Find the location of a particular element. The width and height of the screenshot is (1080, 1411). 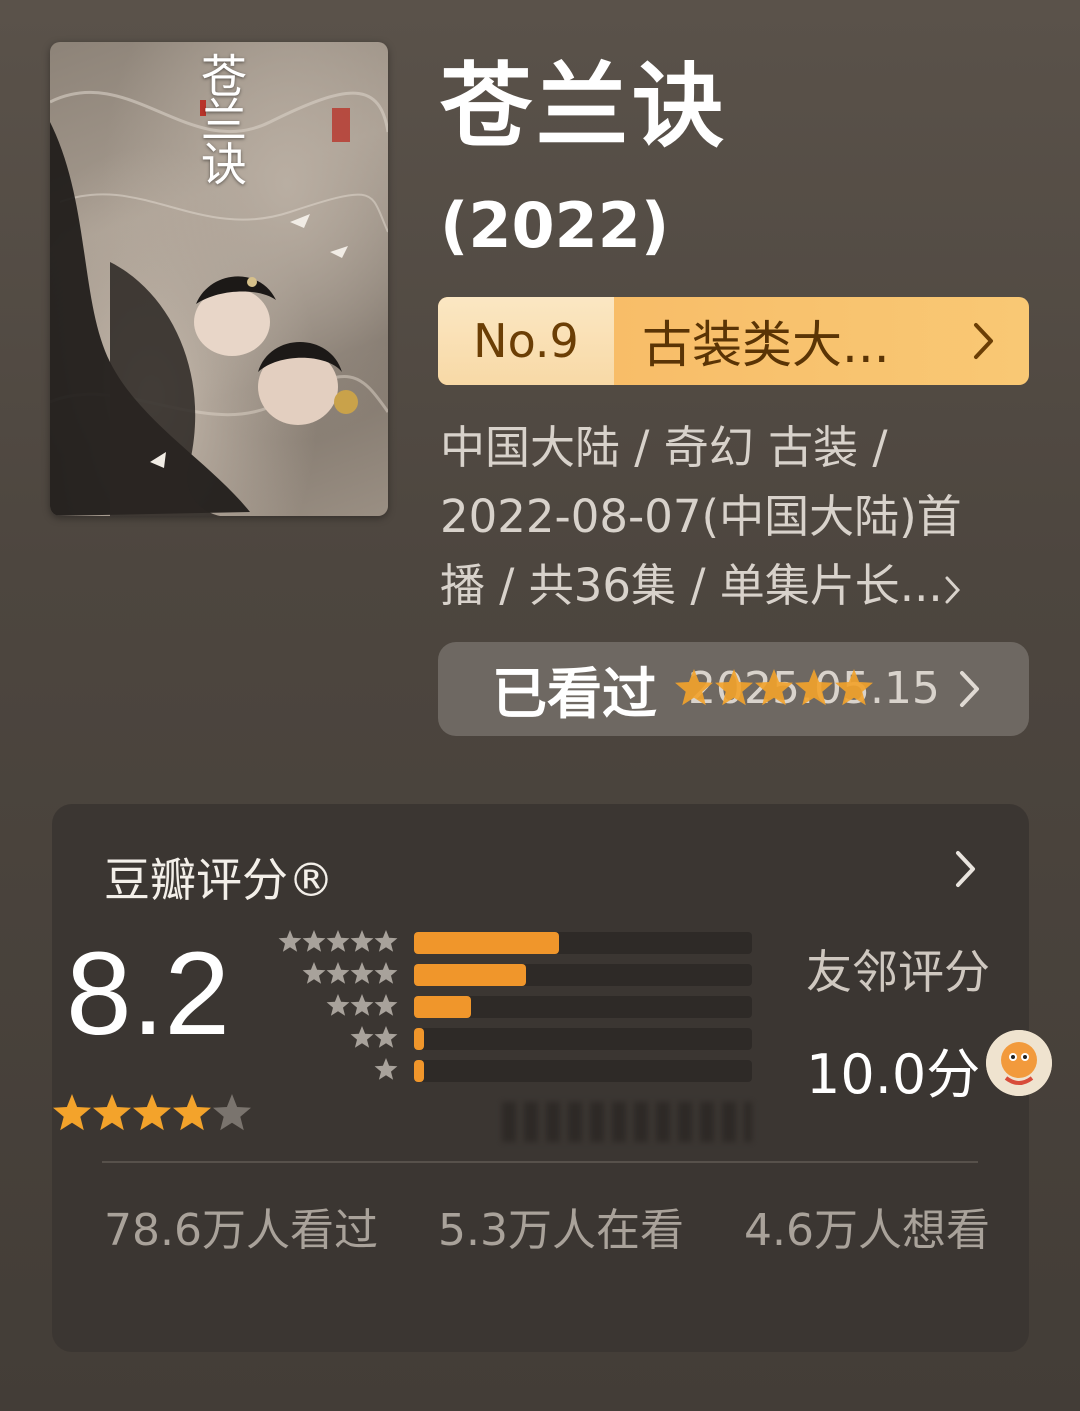

divider is located at coordinates (540, 1162).